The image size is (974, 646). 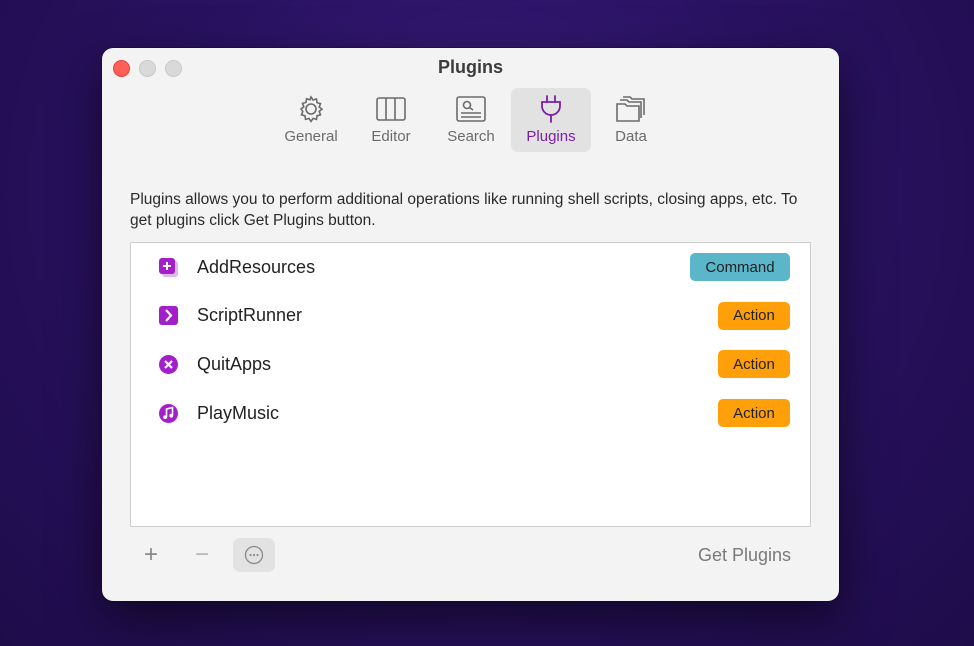 I want to click on plugin-name: AddResources, so click(x=256, y=266).